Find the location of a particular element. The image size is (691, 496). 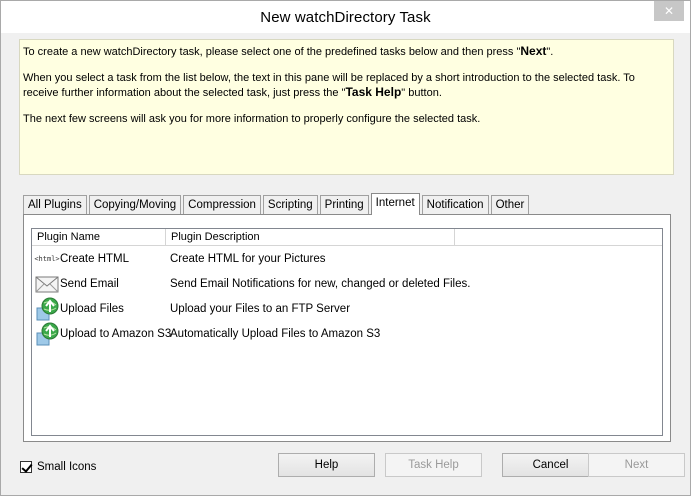

tab-copying-moving: Copying/Moving is located at coordinates (135, 204).